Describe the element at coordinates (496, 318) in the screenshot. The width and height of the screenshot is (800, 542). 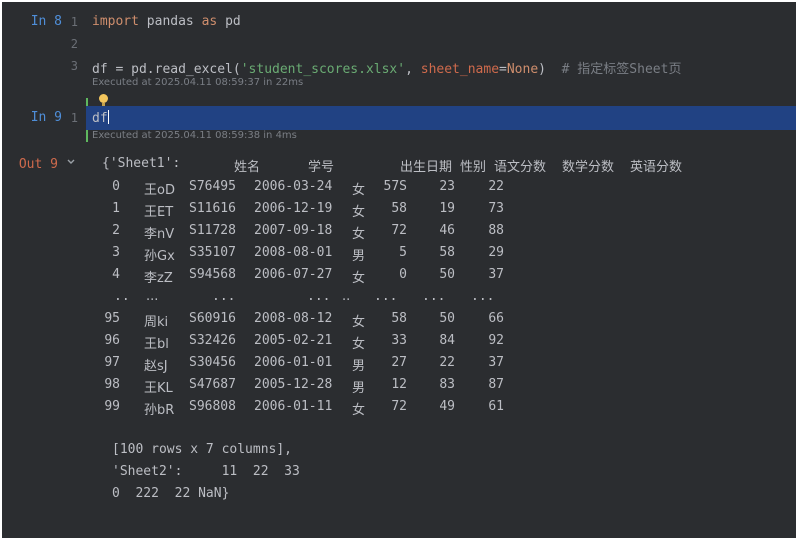
I see `table-cell: 66` at that location.